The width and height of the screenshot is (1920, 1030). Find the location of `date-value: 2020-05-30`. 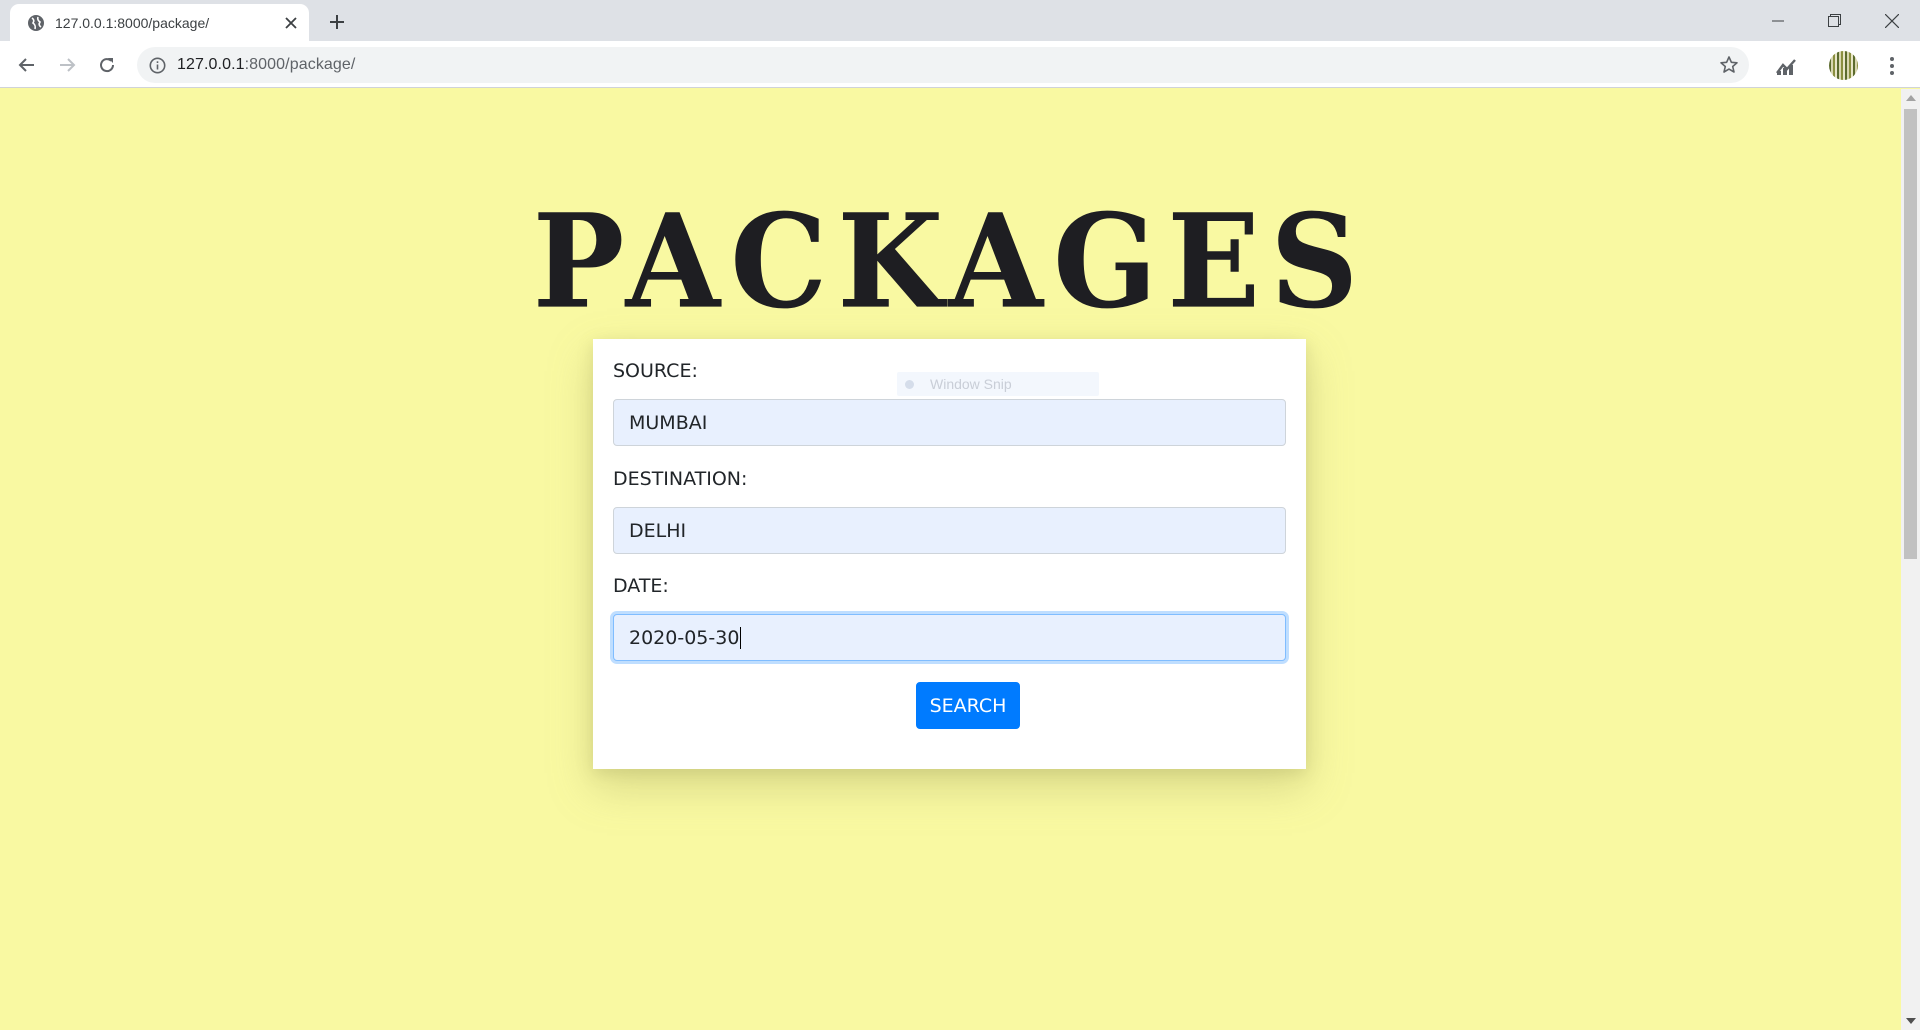

date-value: 2020-05-30 is located at coordinates (684, 637).